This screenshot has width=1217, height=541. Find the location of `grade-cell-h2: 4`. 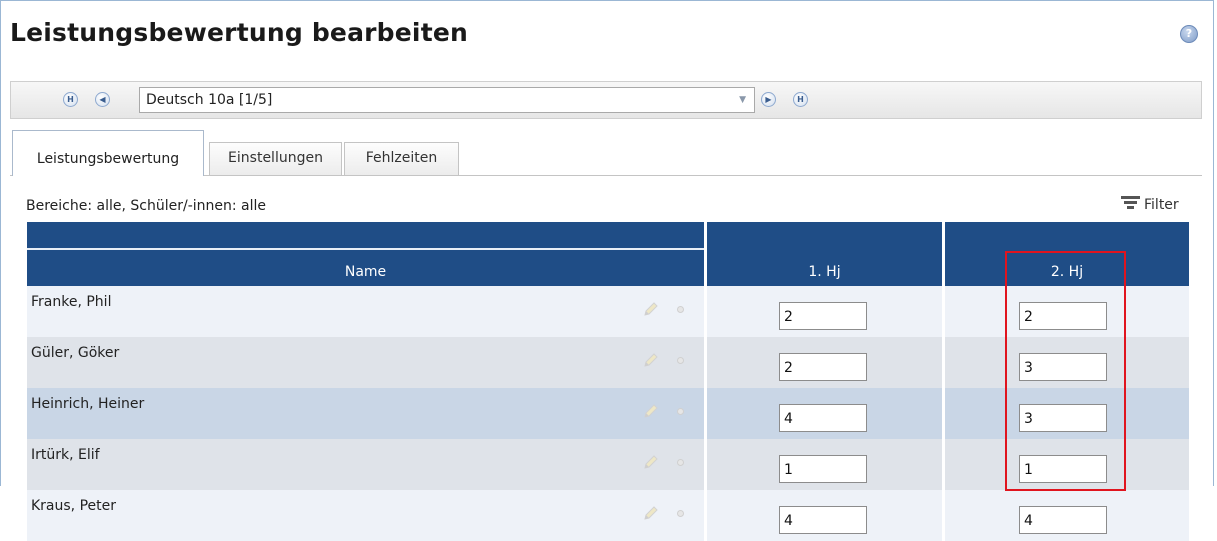

grade-cell-h2: 4 is located at coordinates (1065, 515).